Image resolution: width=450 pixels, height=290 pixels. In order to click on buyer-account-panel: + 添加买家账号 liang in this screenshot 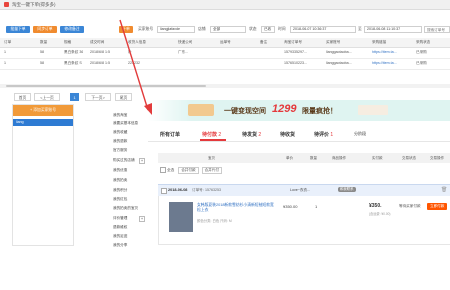, I will do `click(43, 175)`.